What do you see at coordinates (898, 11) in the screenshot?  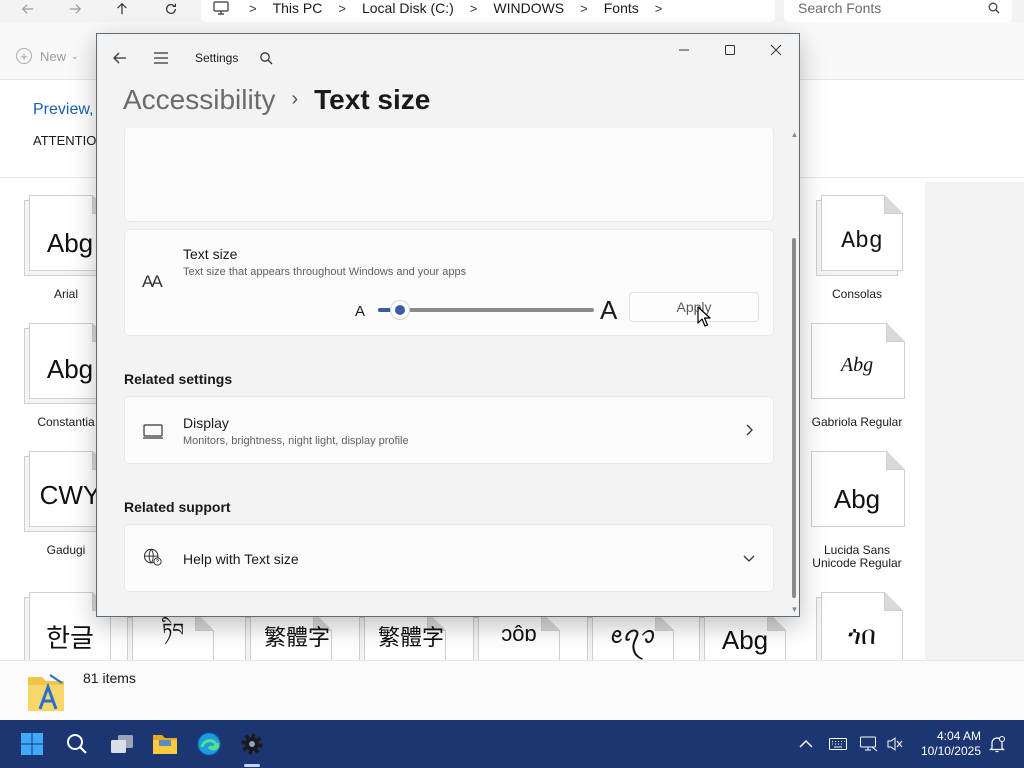 I see `explorer-search-input: Search Fonts` at bounding box center [898, 11].